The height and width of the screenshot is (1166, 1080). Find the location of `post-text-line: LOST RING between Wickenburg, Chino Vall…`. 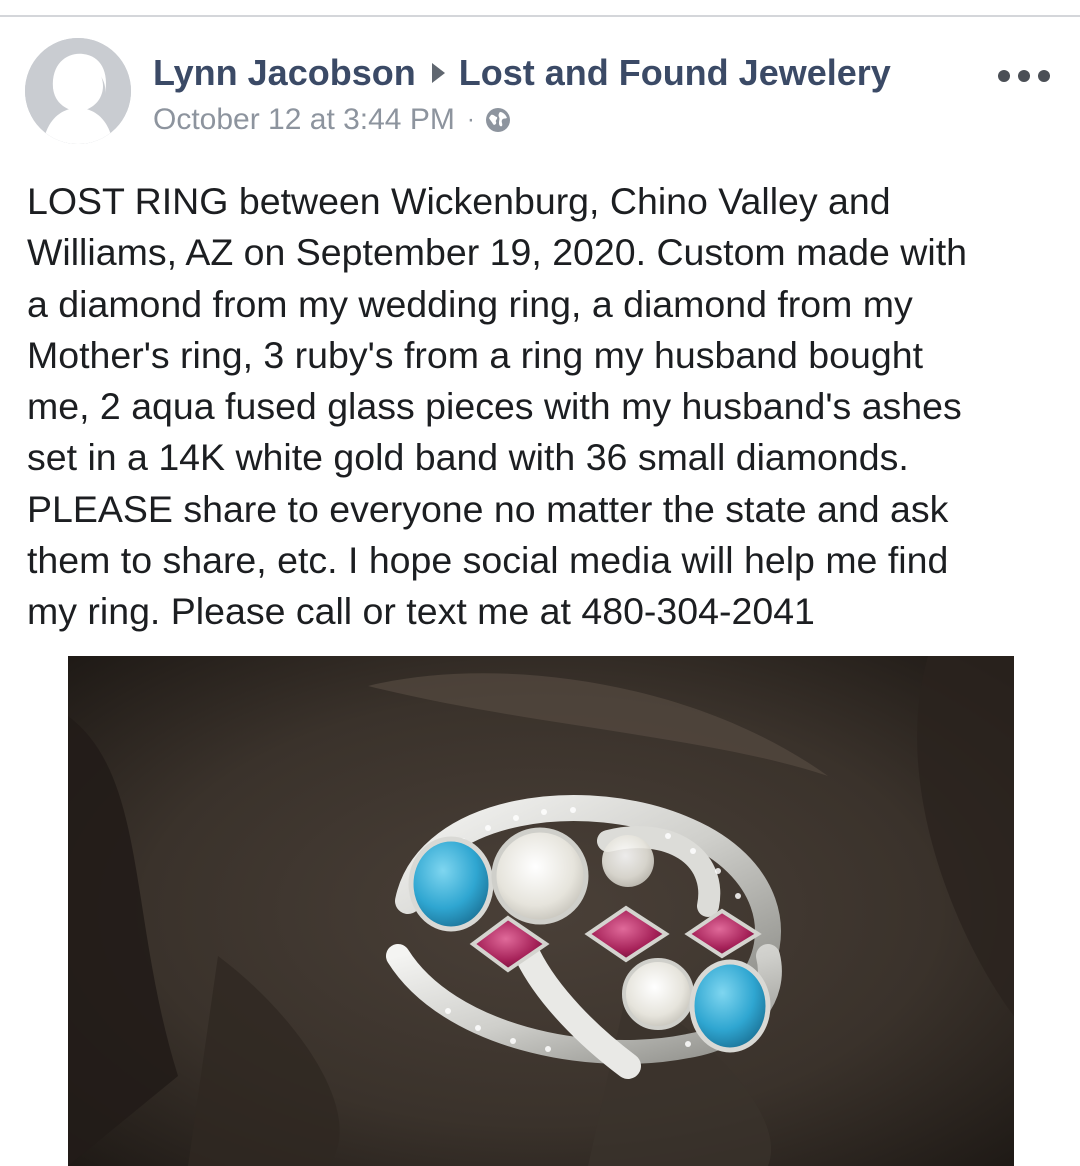

post-text-line: LOST RING between Wickenburg, Chino Vall… is located at coordinates (459, 201).